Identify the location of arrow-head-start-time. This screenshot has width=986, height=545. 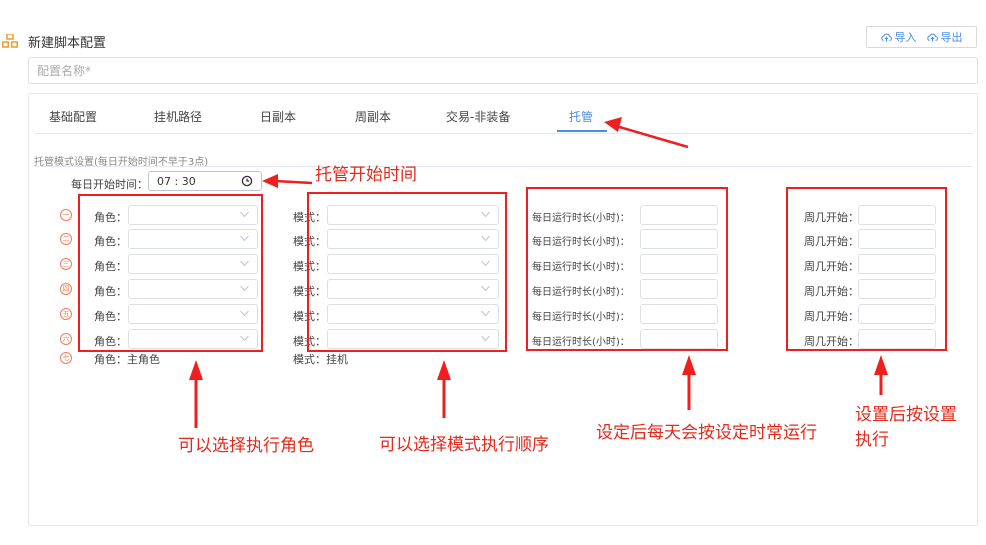
(270, 181).